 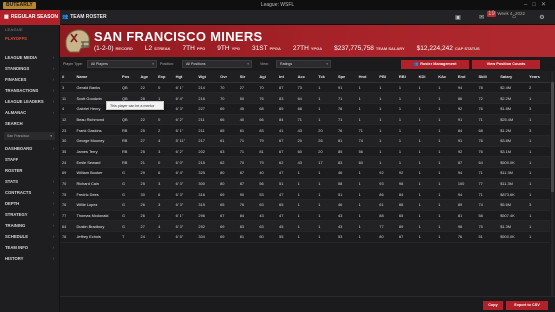 I want to click on team-select: San Francisco ▾, so click(x=29, y=136).